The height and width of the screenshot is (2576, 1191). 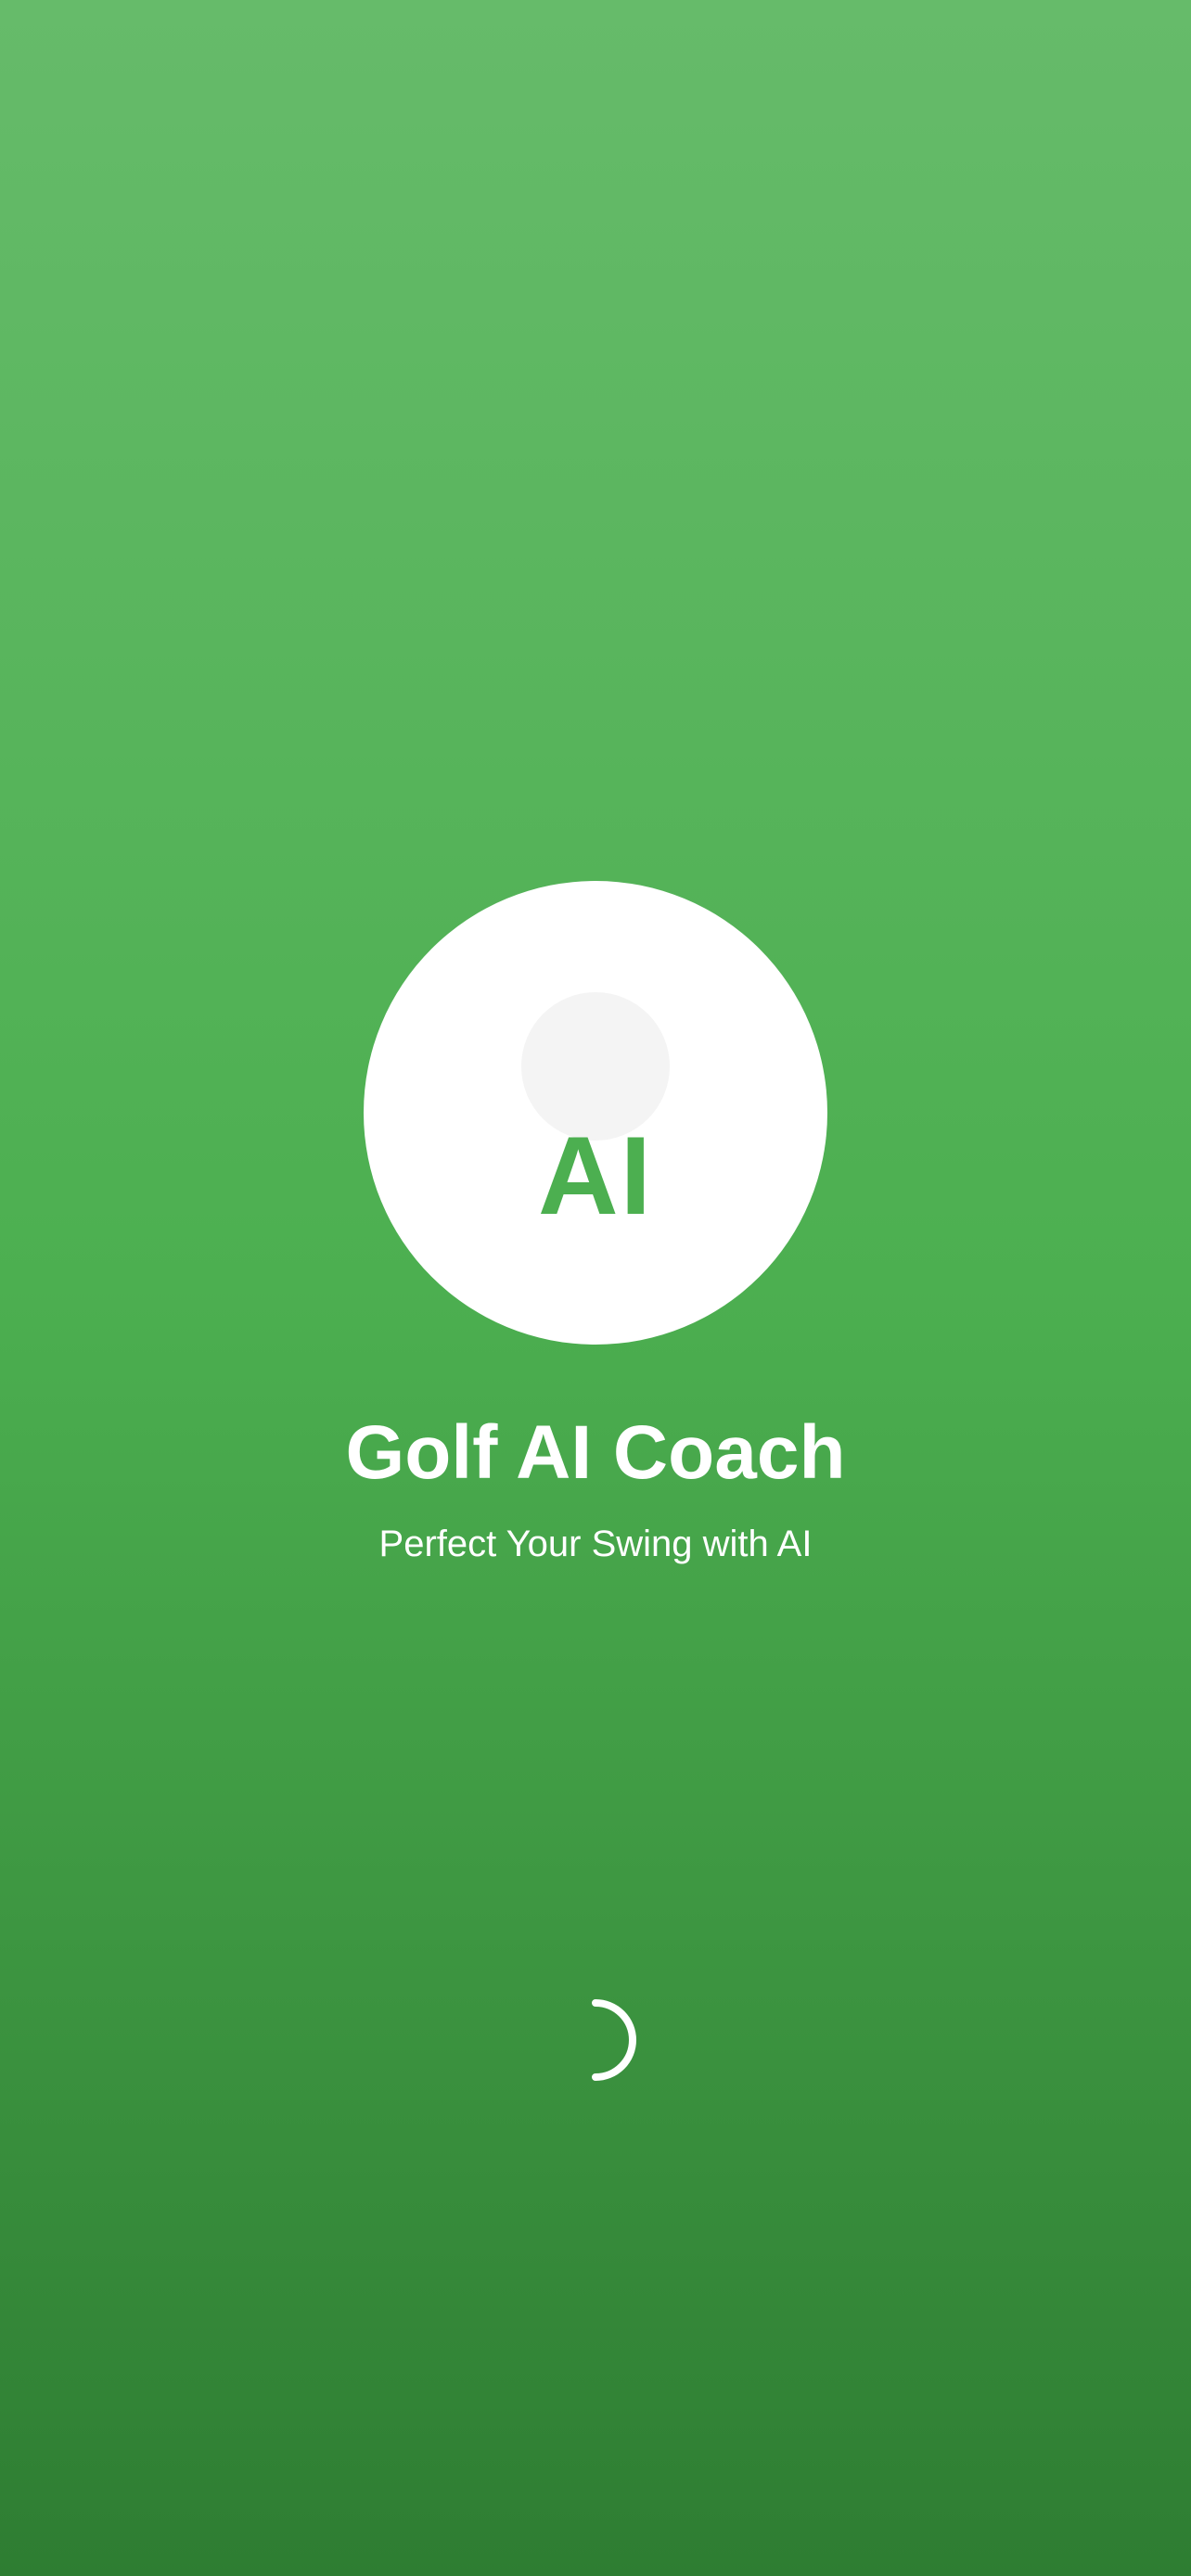 I want to click on app-title: Golf AI Coach, so click(x=595, y=1452).